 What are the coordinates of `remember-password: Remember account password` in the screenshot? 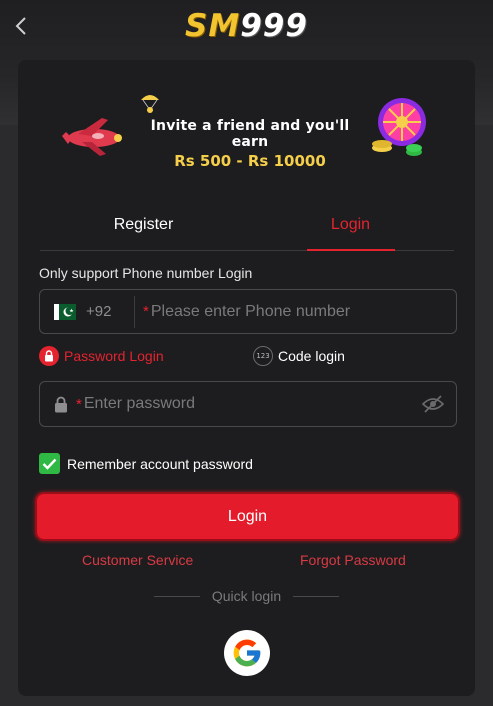 It's located at (146, 463).